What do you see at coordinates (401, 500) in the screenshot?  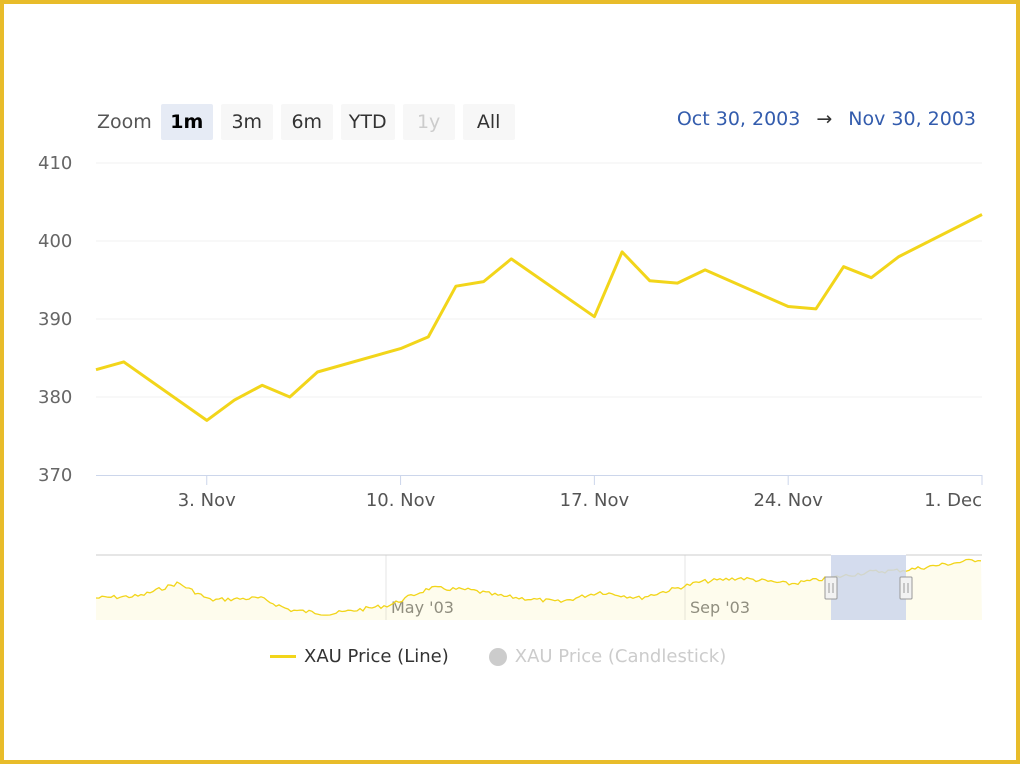 I see `x-tick-label: 10. Nov` at bounding box center [401, 500].